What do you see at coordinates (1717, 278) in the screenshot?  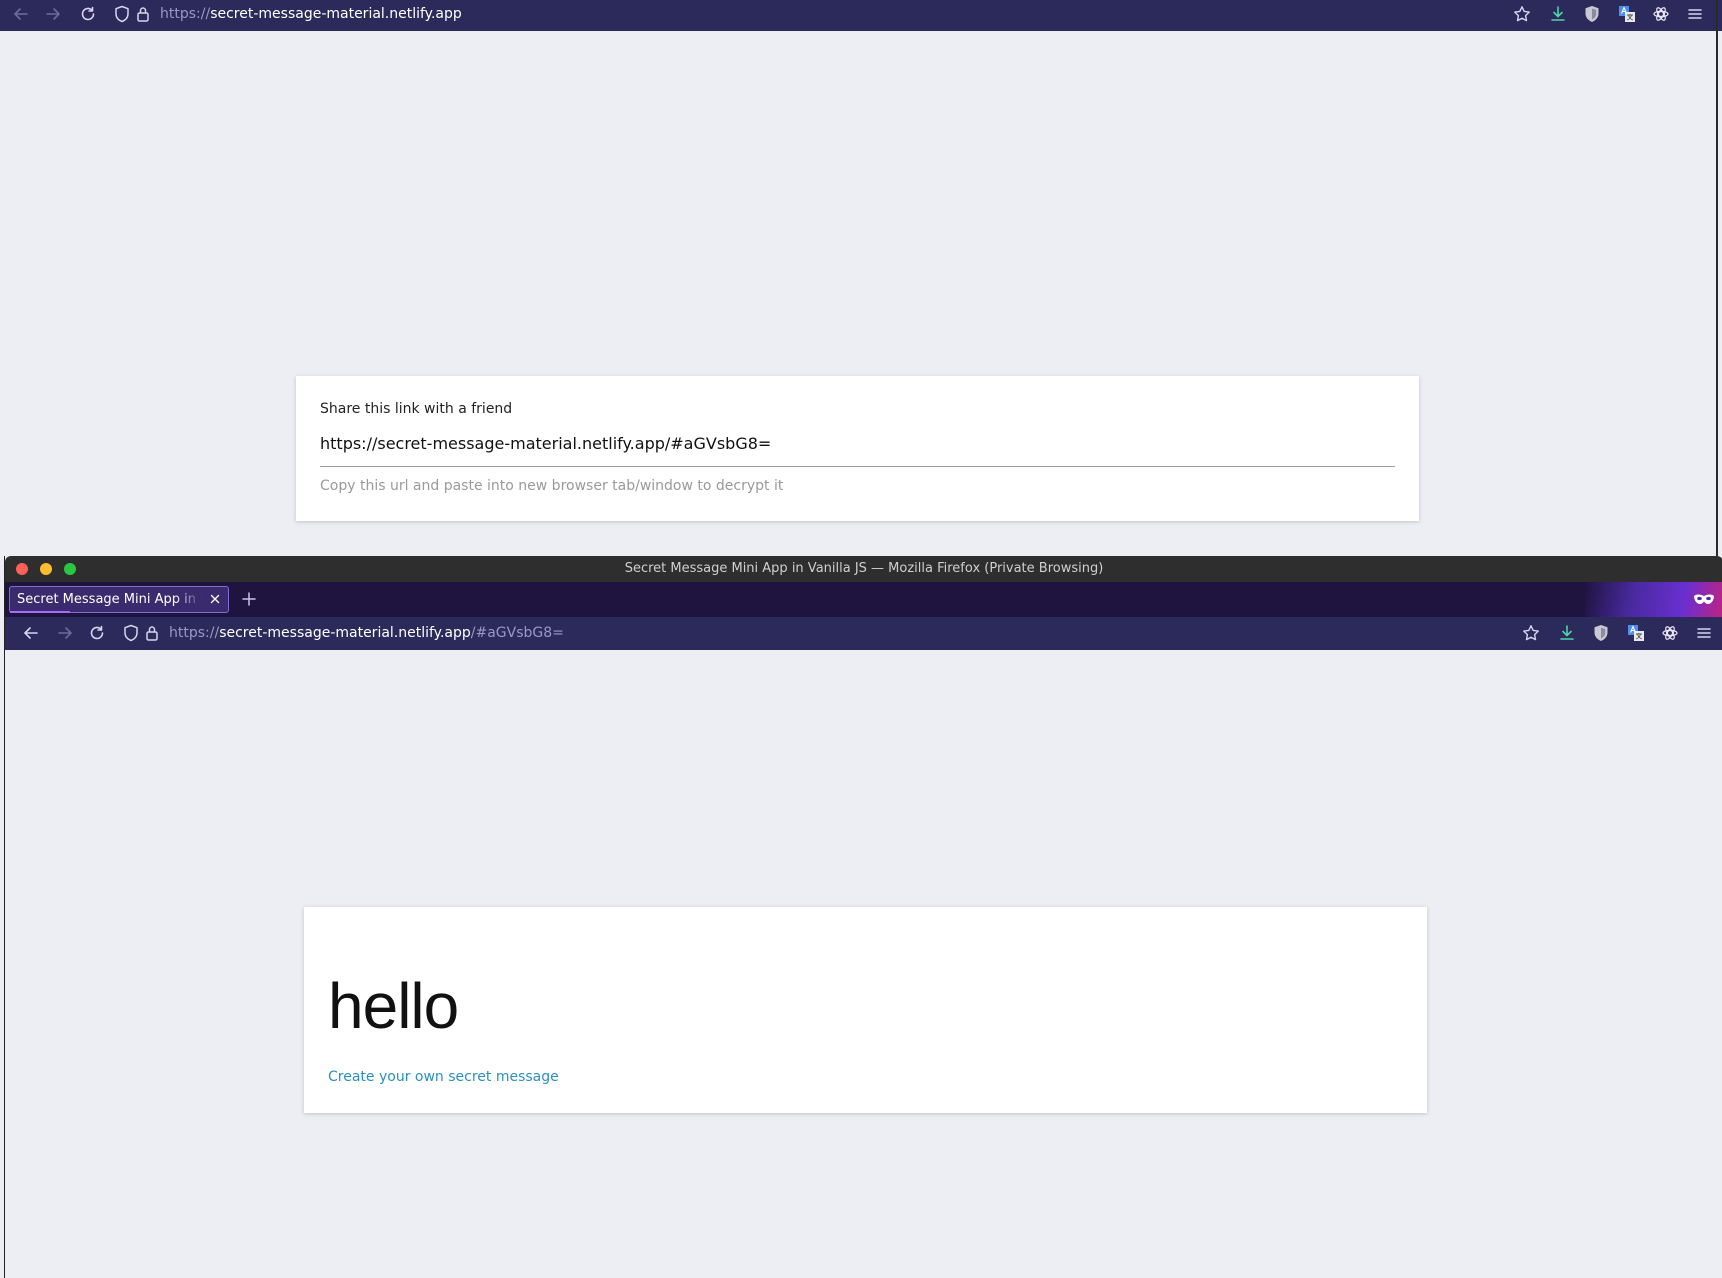 I see `window-edge-divider` at bounding box center [1717, 278].